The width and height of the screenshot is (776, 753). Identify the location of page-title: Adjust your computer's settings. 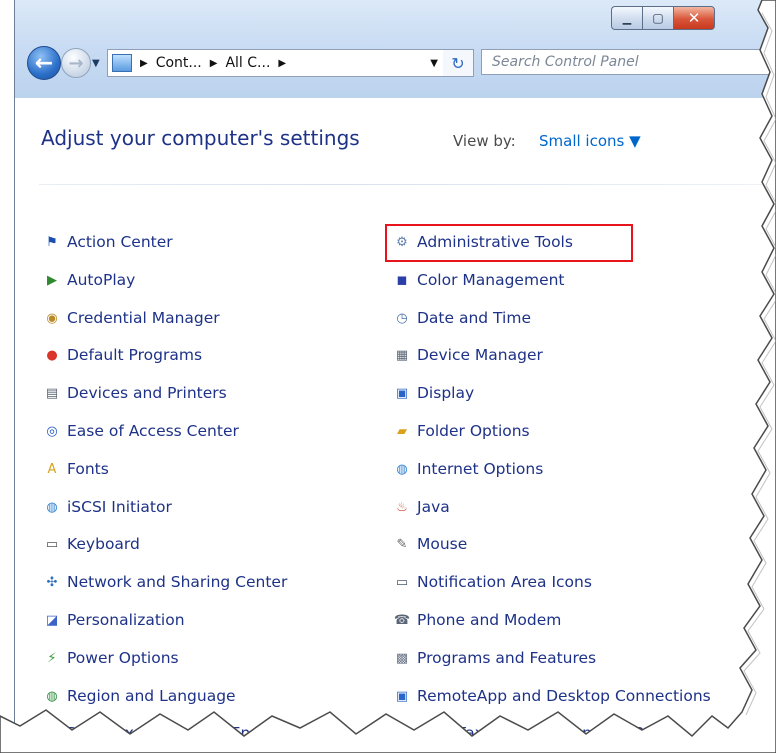
(200, 138).